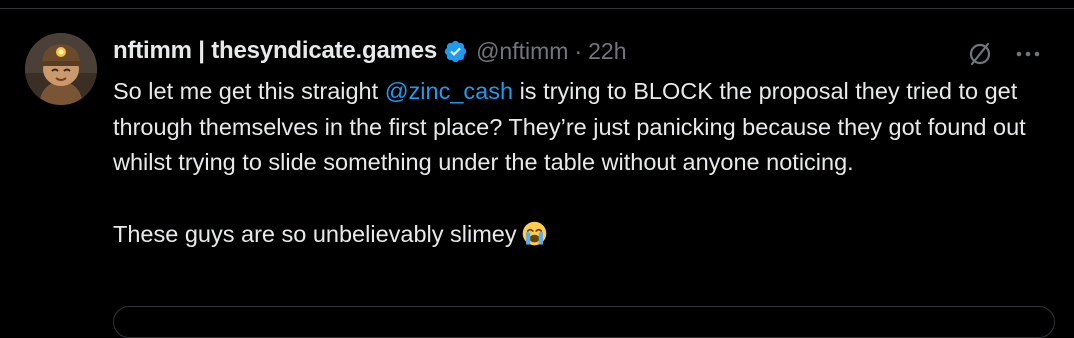 This screenshot has height=338, width=1074. I want to click on avatar, so click(61, 69).